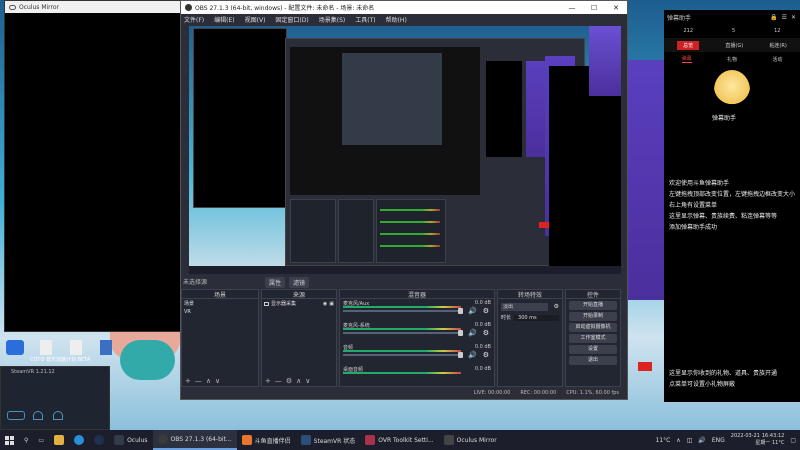  Describe the element at coordinates (593, 305) in the screenshot. I see `start-streaming-button: 开始直播` at that location.